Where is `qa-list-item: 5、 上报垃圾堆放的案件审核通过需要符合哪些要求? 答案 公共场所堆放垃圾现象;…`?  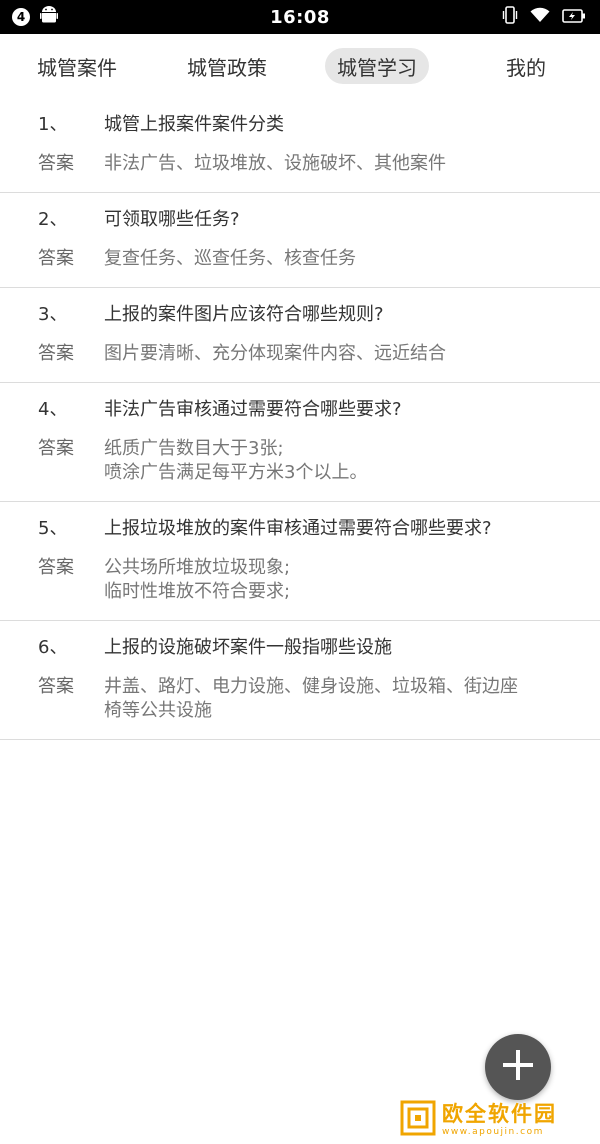 qa-list-item: 5、 上报垃圾堆放的案件审核通过需要符合哪些要求? 答案 公共场所堆放垃圾现象;… is located at coordinates (300, 561).